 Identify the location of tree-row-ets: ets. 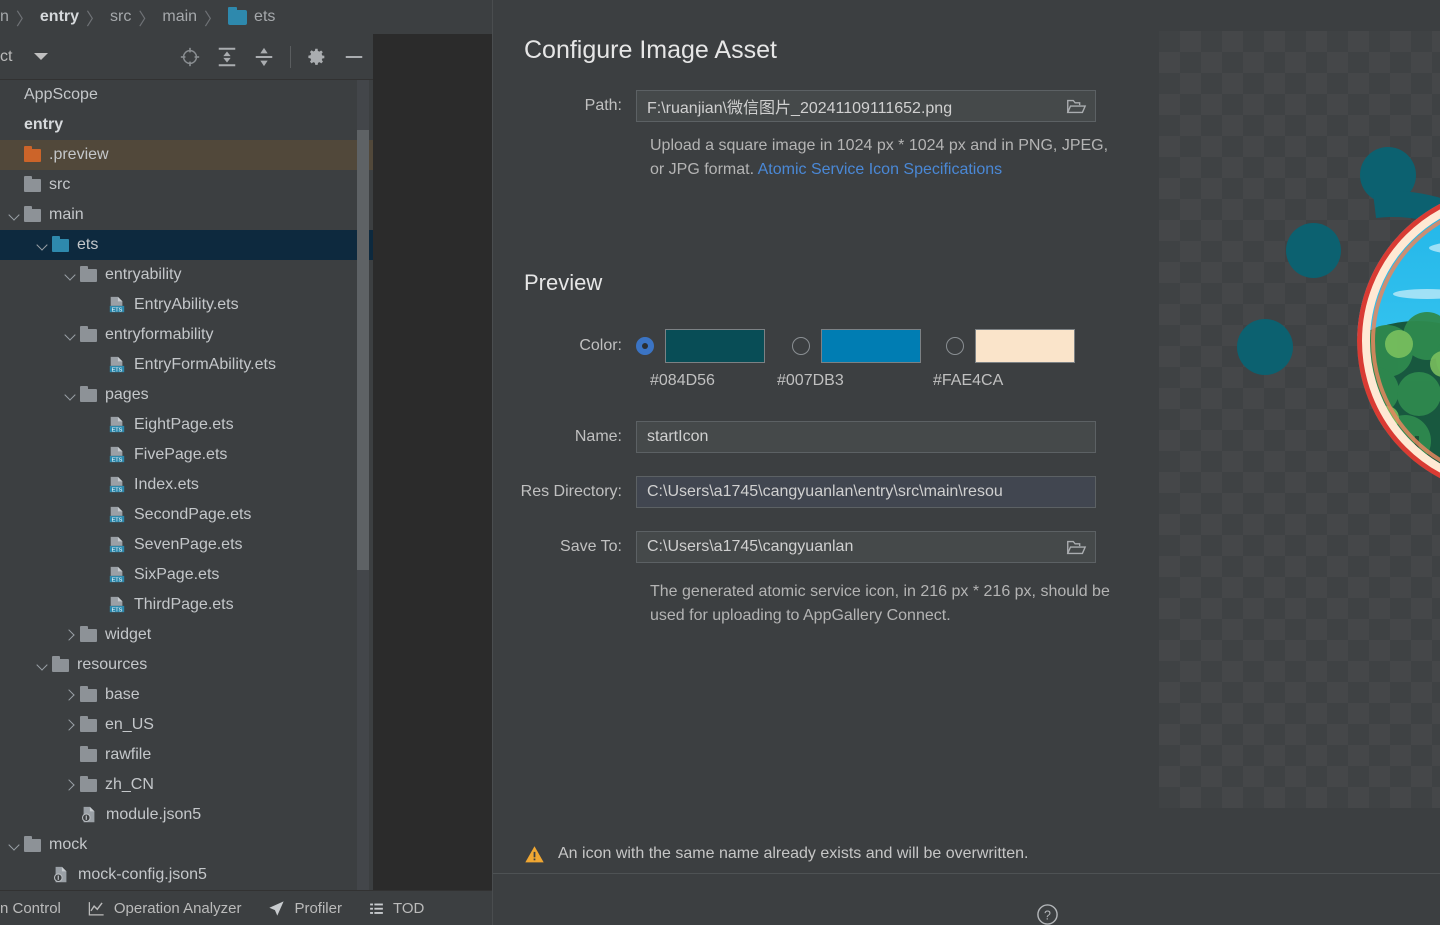
(186, 245).